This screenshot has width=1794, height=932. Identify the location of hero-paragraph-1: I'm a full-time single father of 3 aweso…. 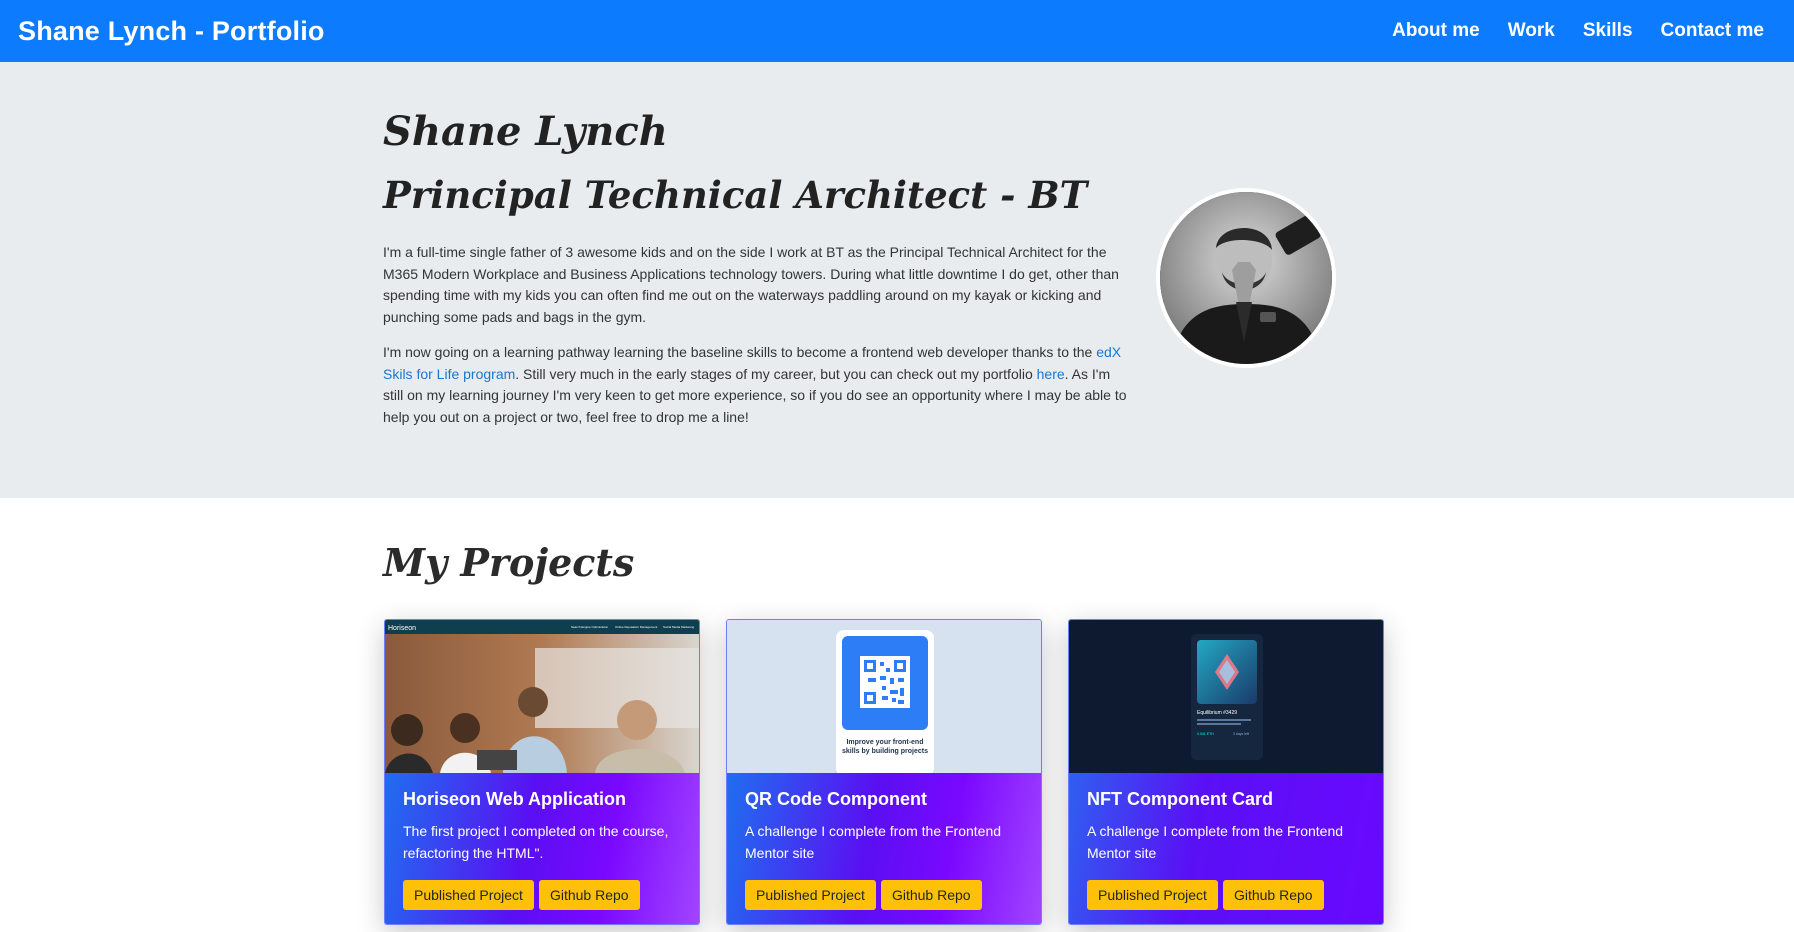
(751, 284).